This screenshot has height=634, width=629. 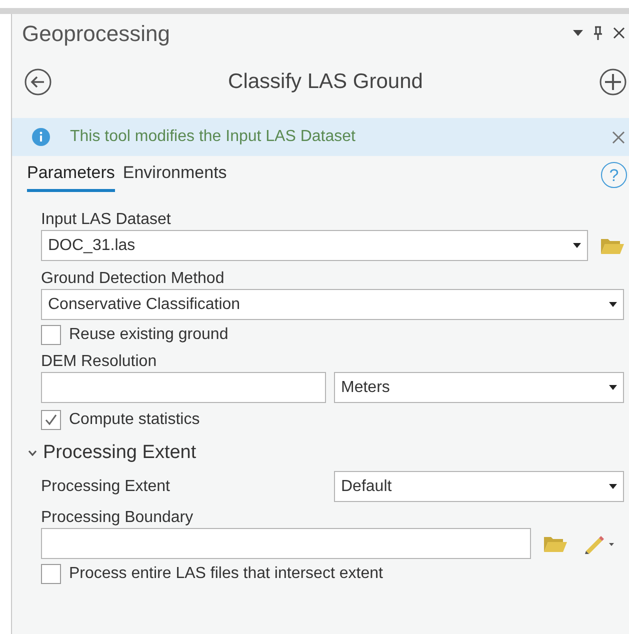 I want to click on checkmark-icon, so click(x=51, y=420).